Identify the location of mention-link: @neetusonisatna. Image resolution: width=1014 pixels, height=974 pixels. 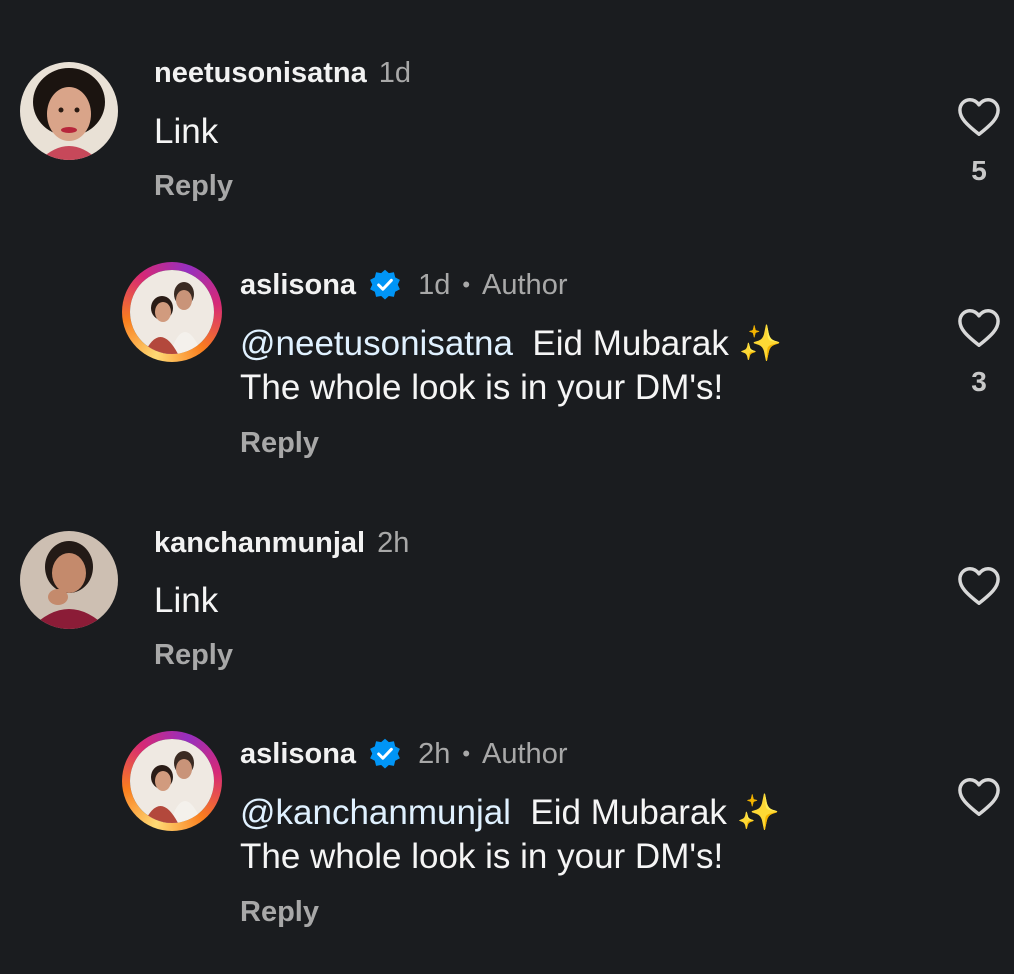
(376, 343).